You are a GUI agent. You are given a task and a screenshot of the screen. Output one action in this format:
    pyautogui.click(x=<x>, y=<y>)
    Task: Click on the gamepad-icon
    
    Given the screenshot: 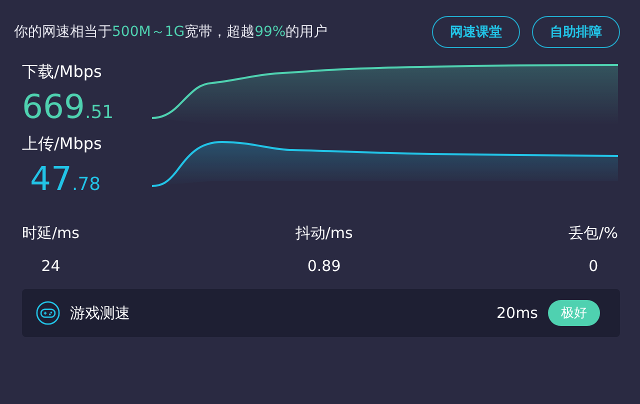 What is the action you would take?
    pyautogui.click(x=48, y=313)
    